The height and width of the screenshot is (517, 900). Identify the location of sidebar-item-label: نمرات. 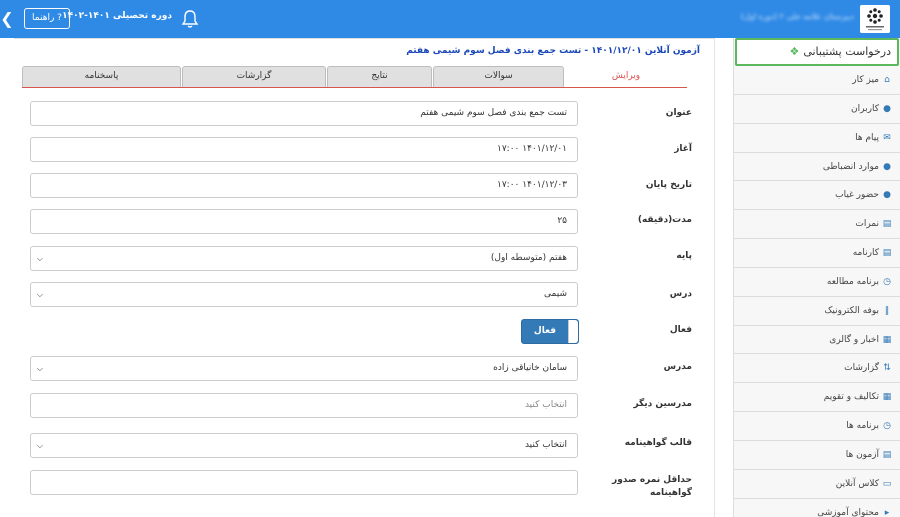
(867, 224).